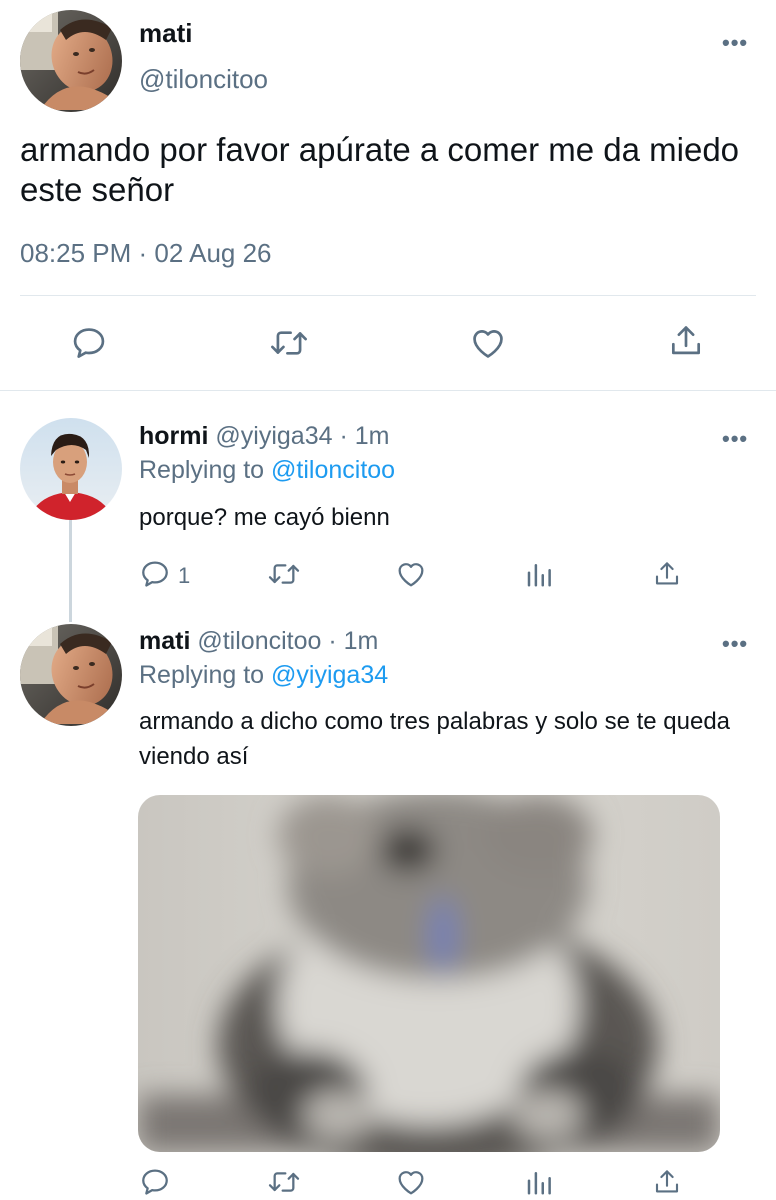  What do you see at coordinates (333, 470) in the screenshot?
I see `replying-to-link: @tiloncitoo` at bounding box center [333, 470].